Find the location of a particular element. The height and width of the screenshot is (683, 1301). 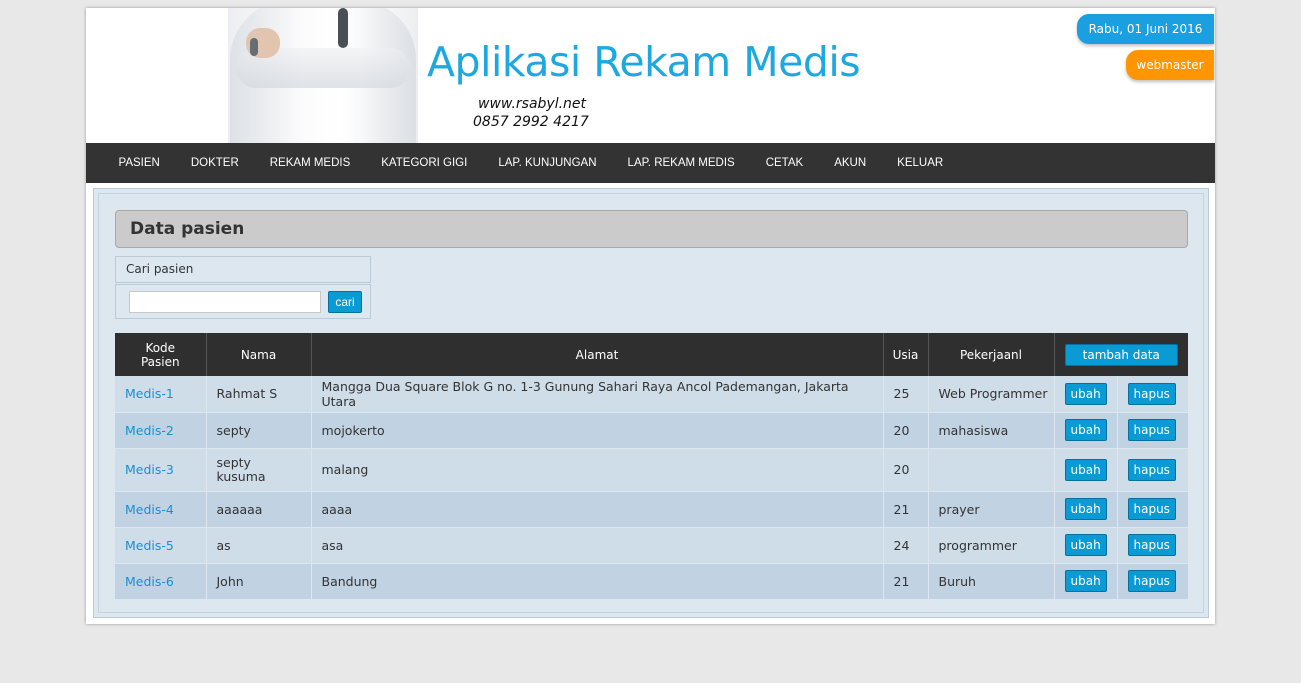

cell-pekerjaan is located at coordinates (991, 470).